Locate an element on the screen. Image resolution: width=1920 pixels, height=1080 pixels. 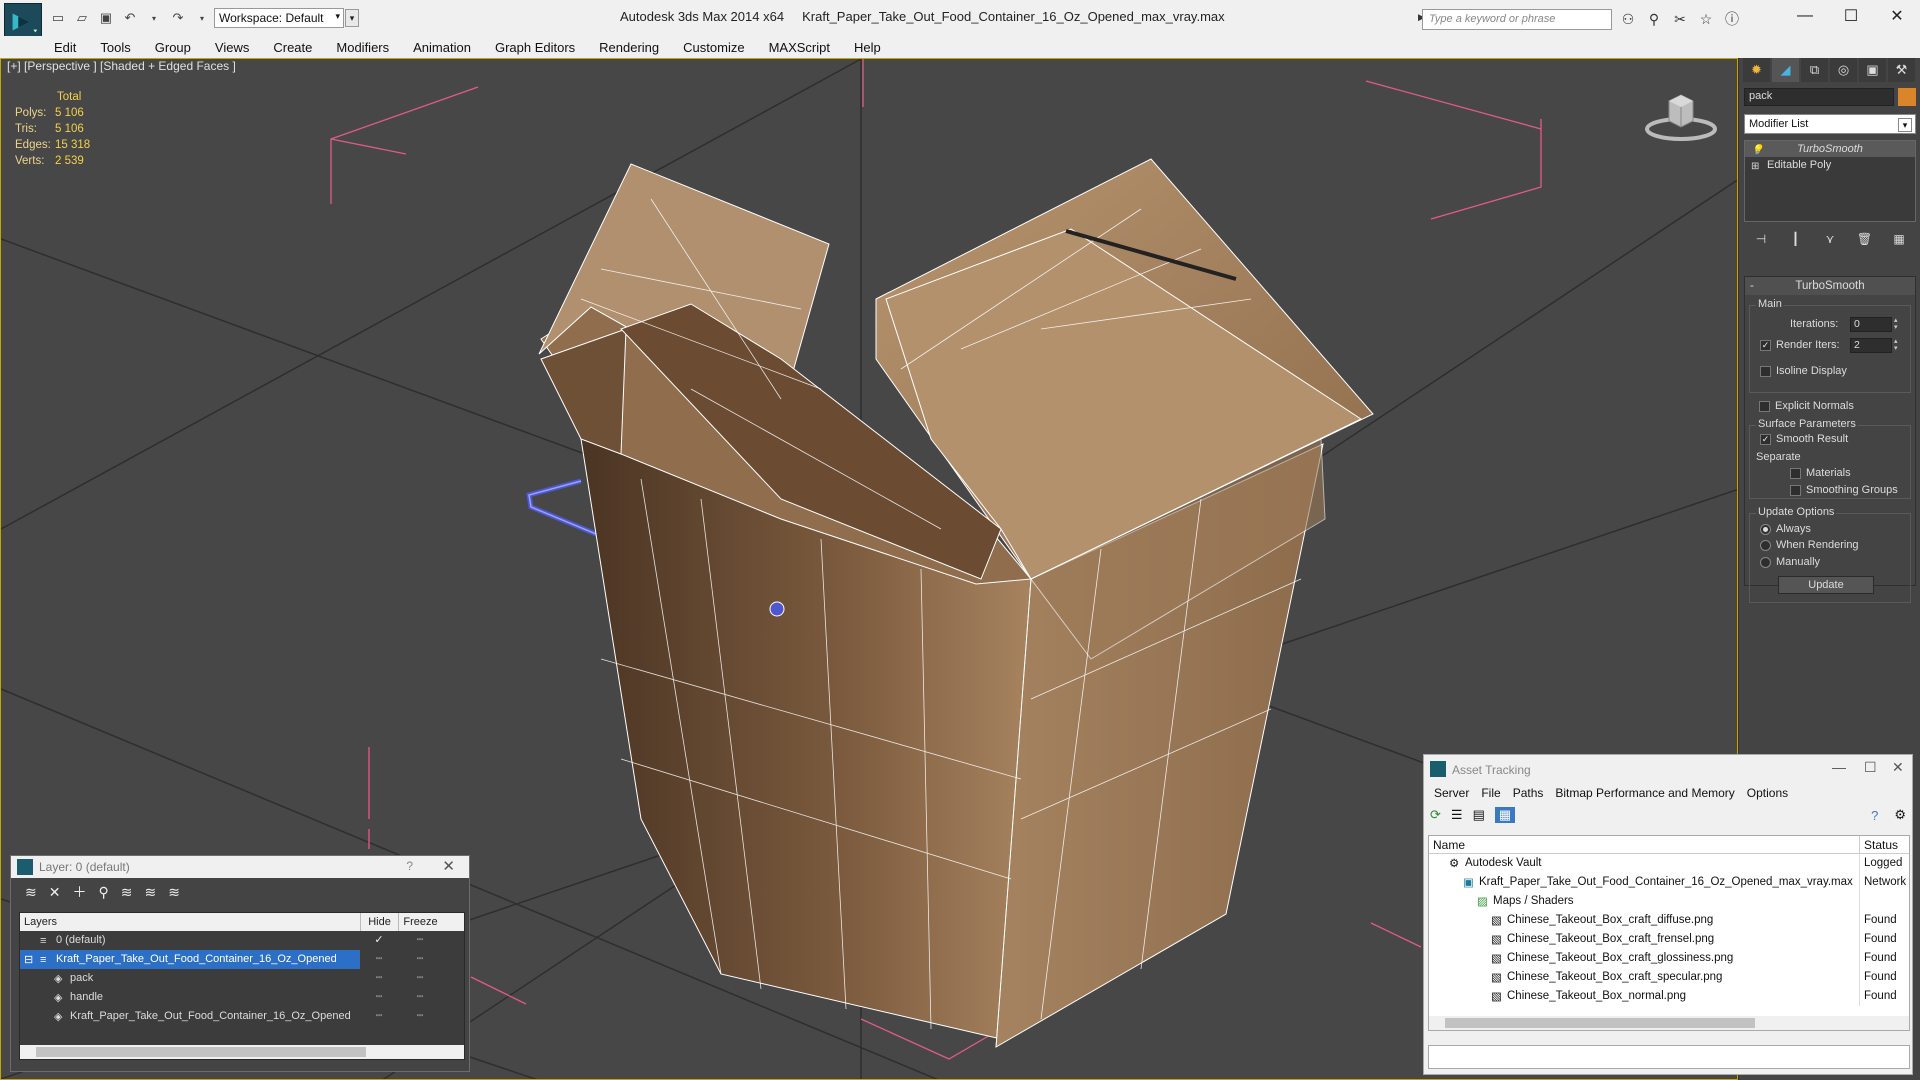
checkmark-icon: ✓ is located at coordinates (379, 940).